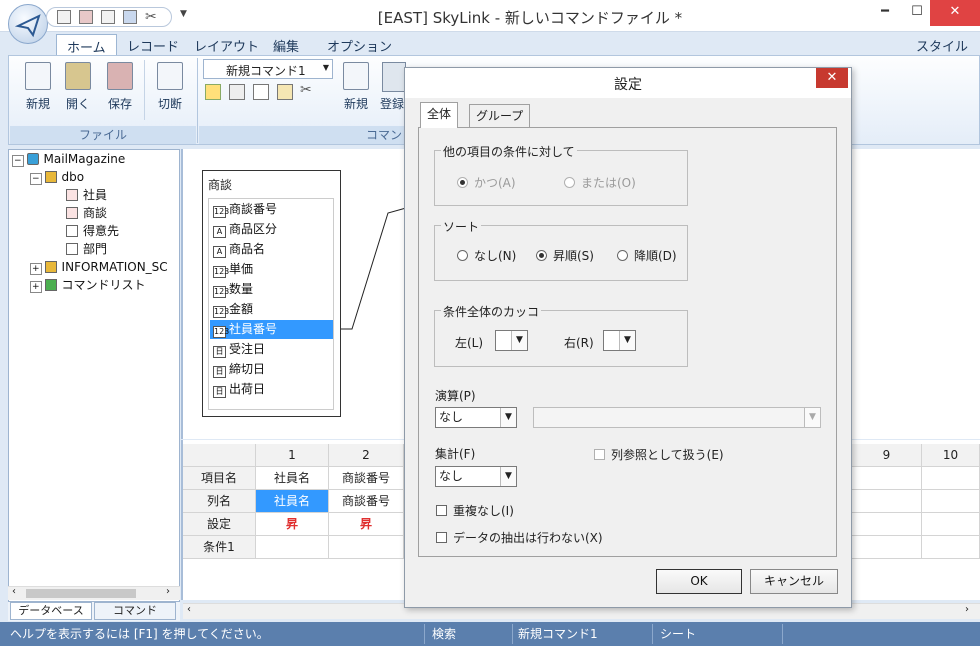 The width and height of the screenshot is (980, 646). I want to click on entity-field: 日締切日, so click(271, 369).